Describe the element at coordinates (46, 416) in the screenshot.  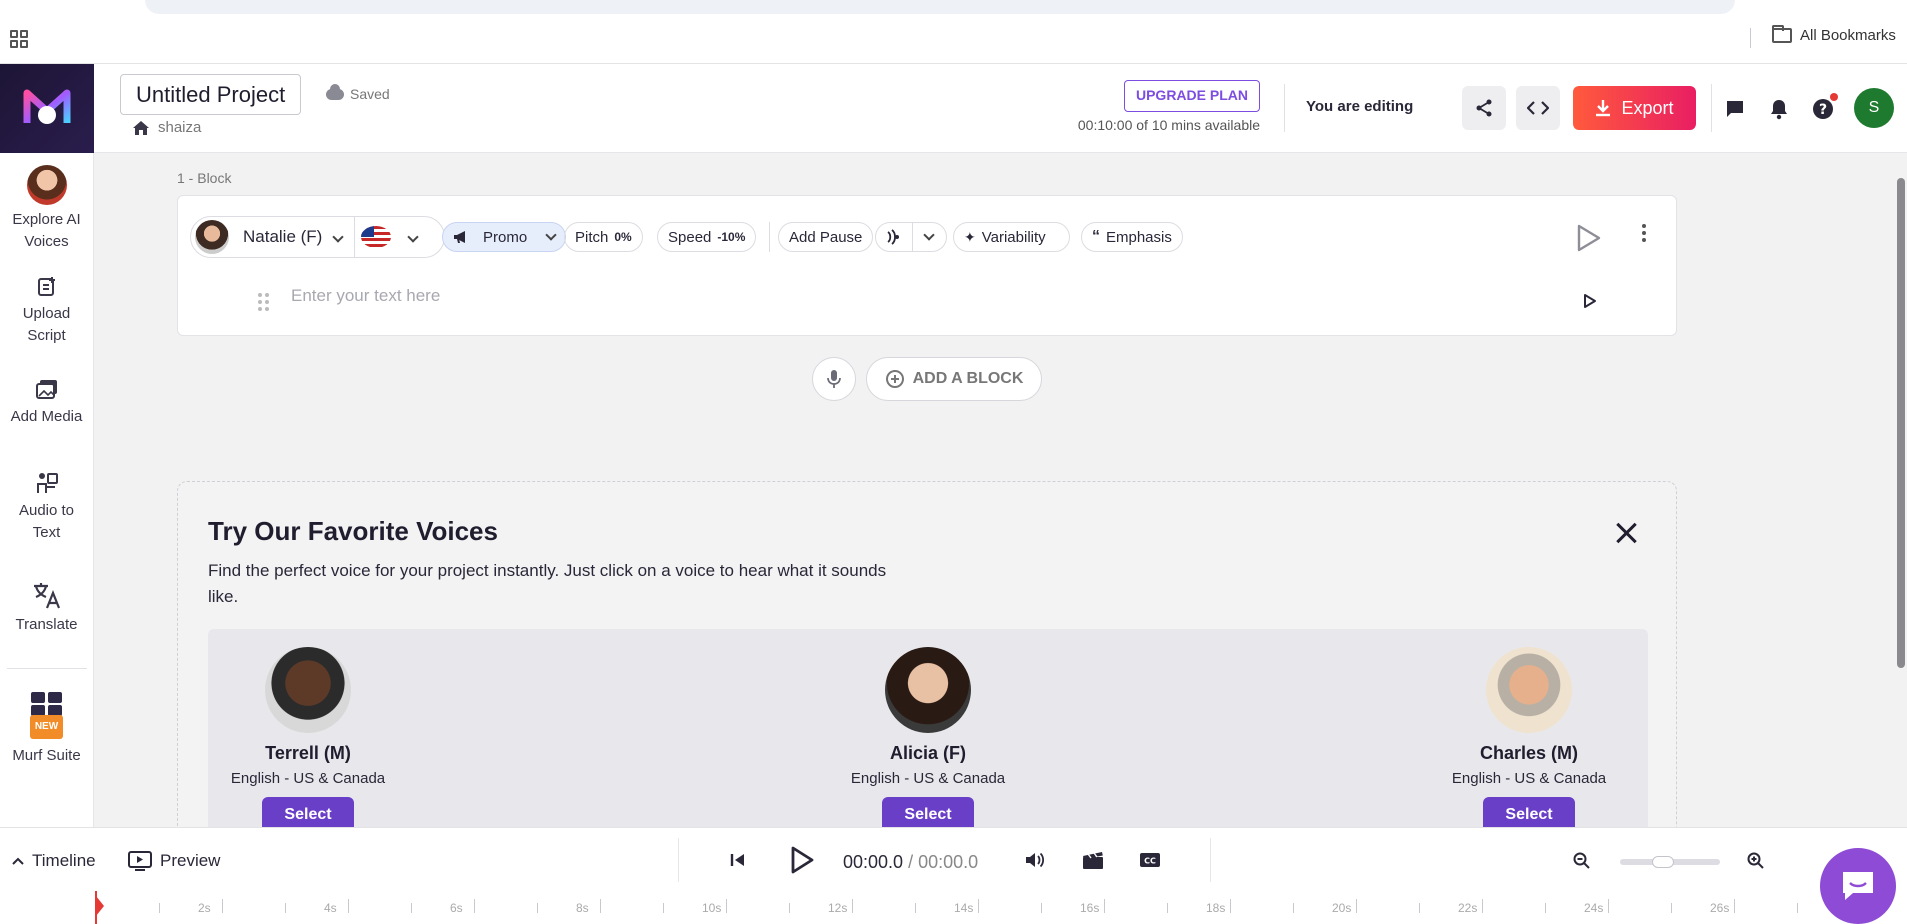
I see `sidebar-item-add-media: Add Media` at that location.